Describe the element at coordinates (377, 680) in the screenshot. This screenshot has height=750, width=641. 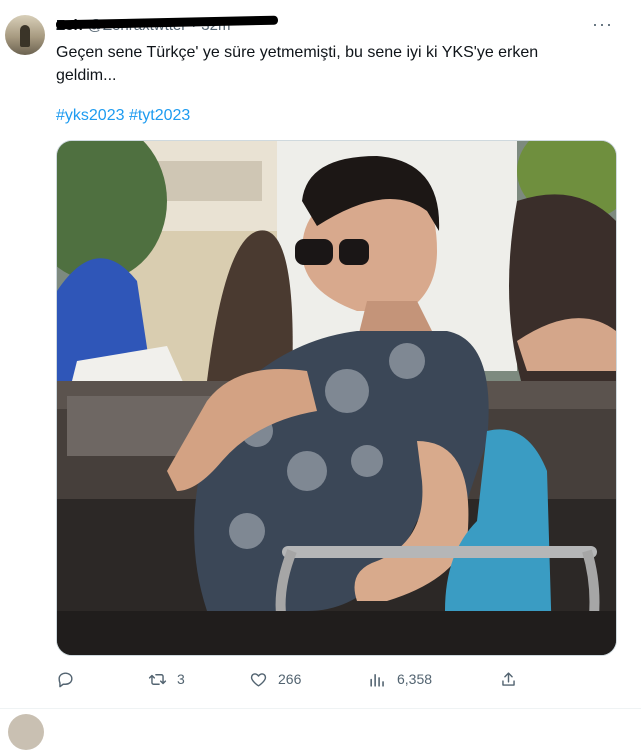
I see `views-icon` at that location.